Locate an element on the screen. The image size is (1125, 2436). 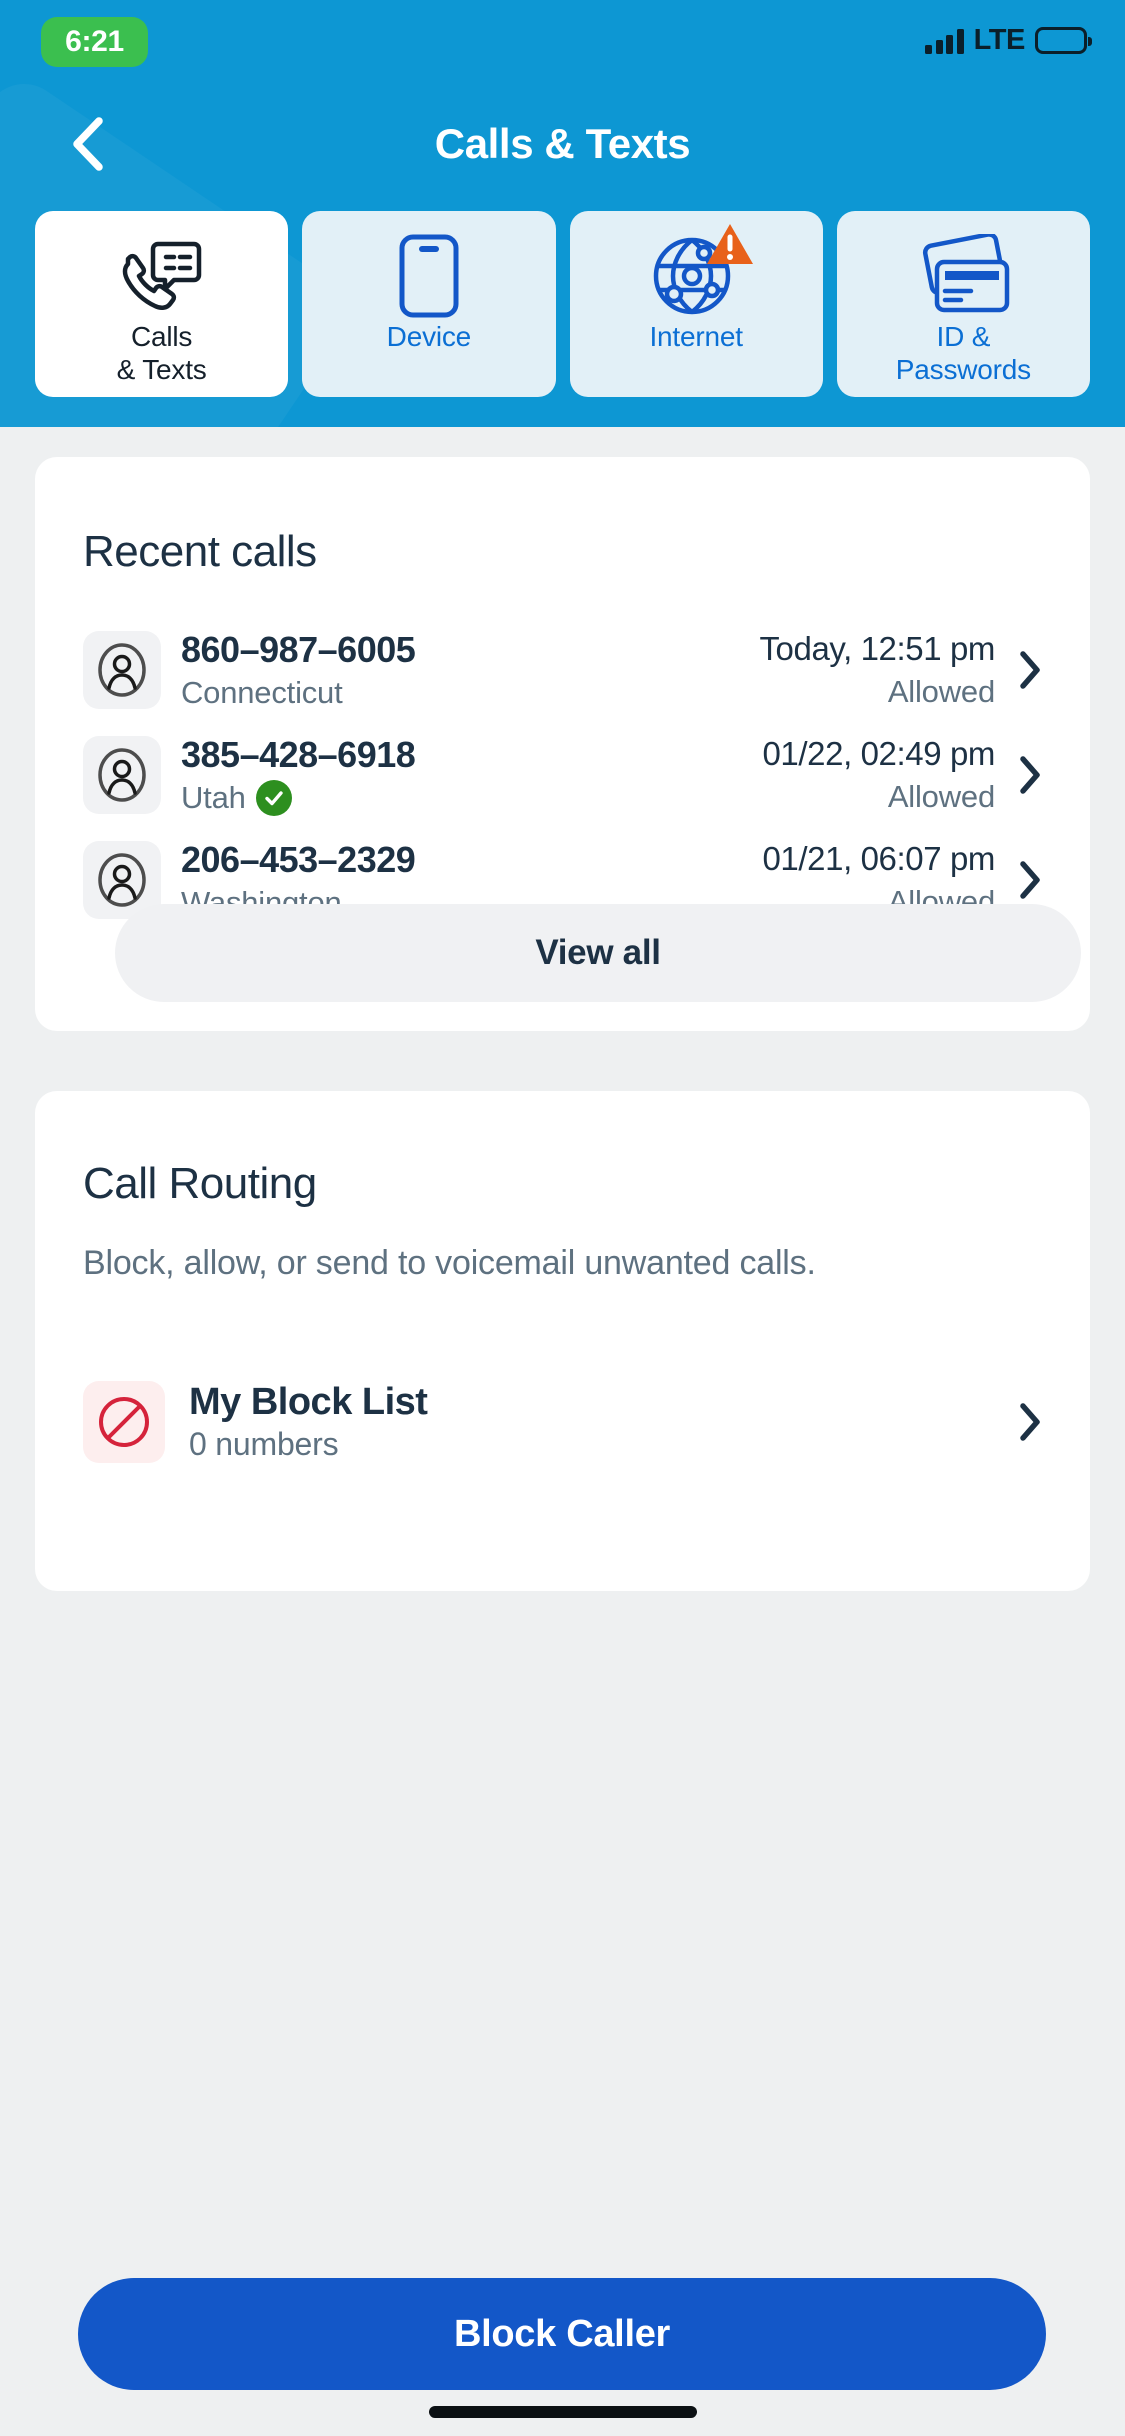
call-location: Utah is located at coordinates (331, 797).